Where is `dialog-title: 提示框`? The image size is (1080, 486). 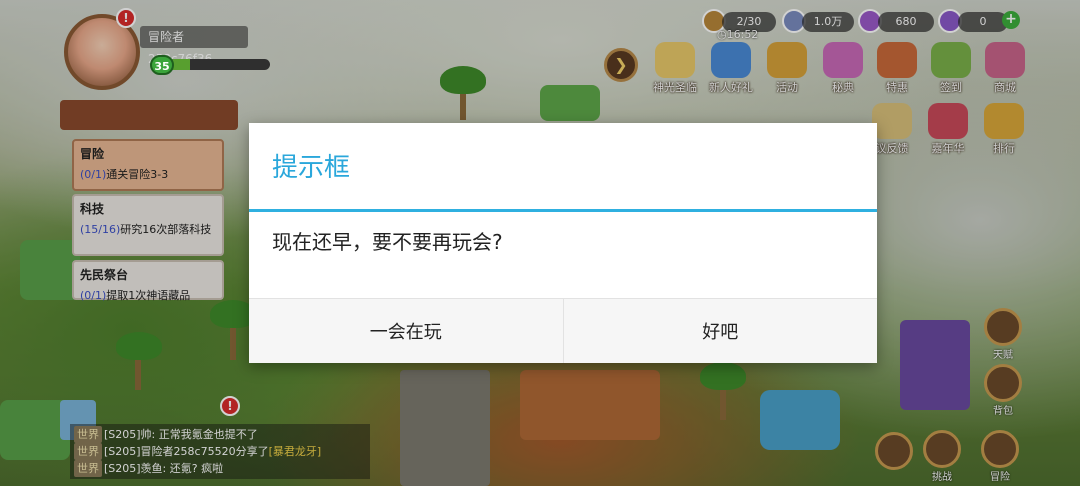
dialog-title: 提示框 is located at coordinates (311, 168).